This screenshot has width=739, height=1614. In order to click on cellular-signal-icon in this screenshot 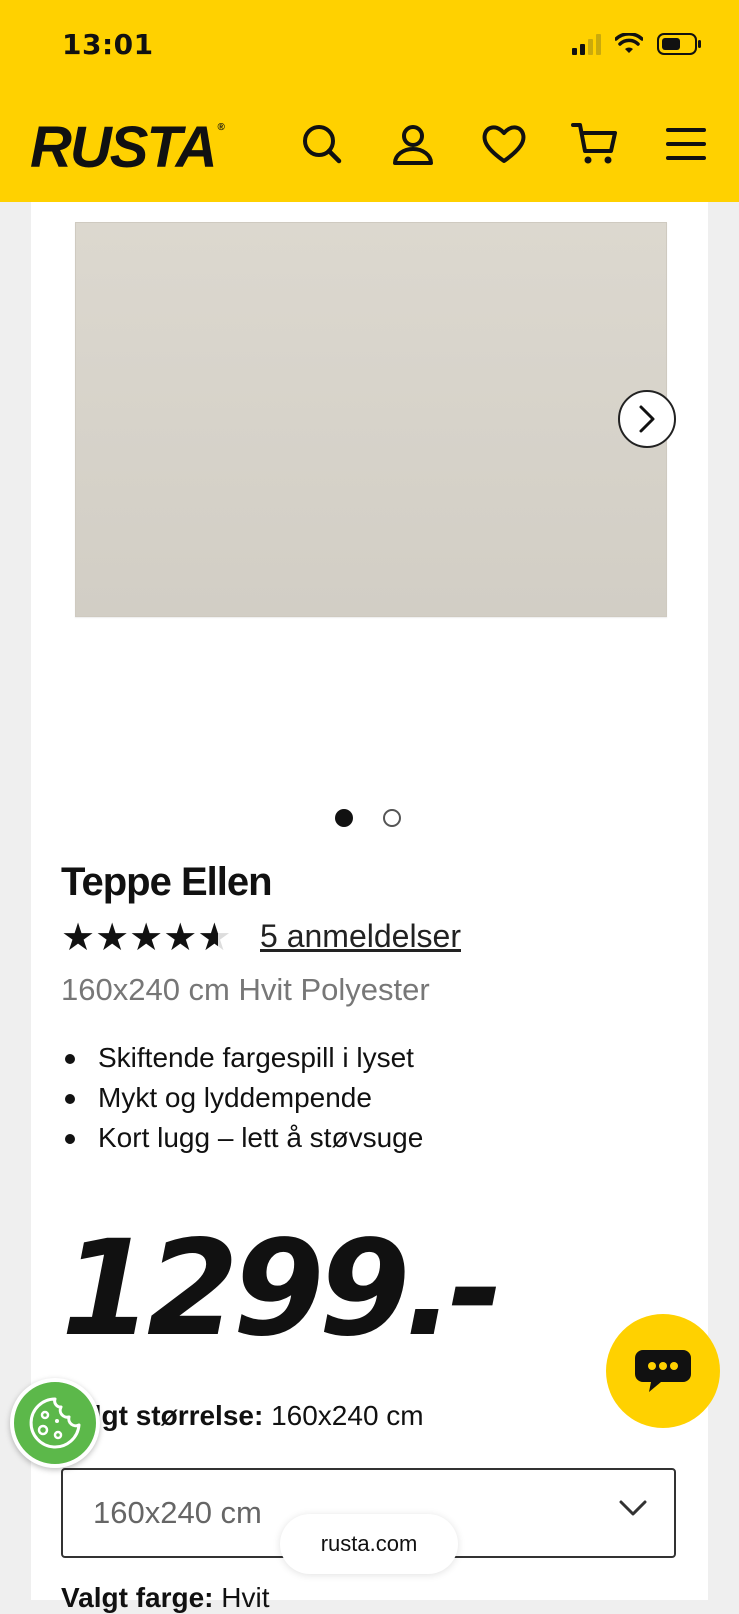, I will do `click(586, 44)`.